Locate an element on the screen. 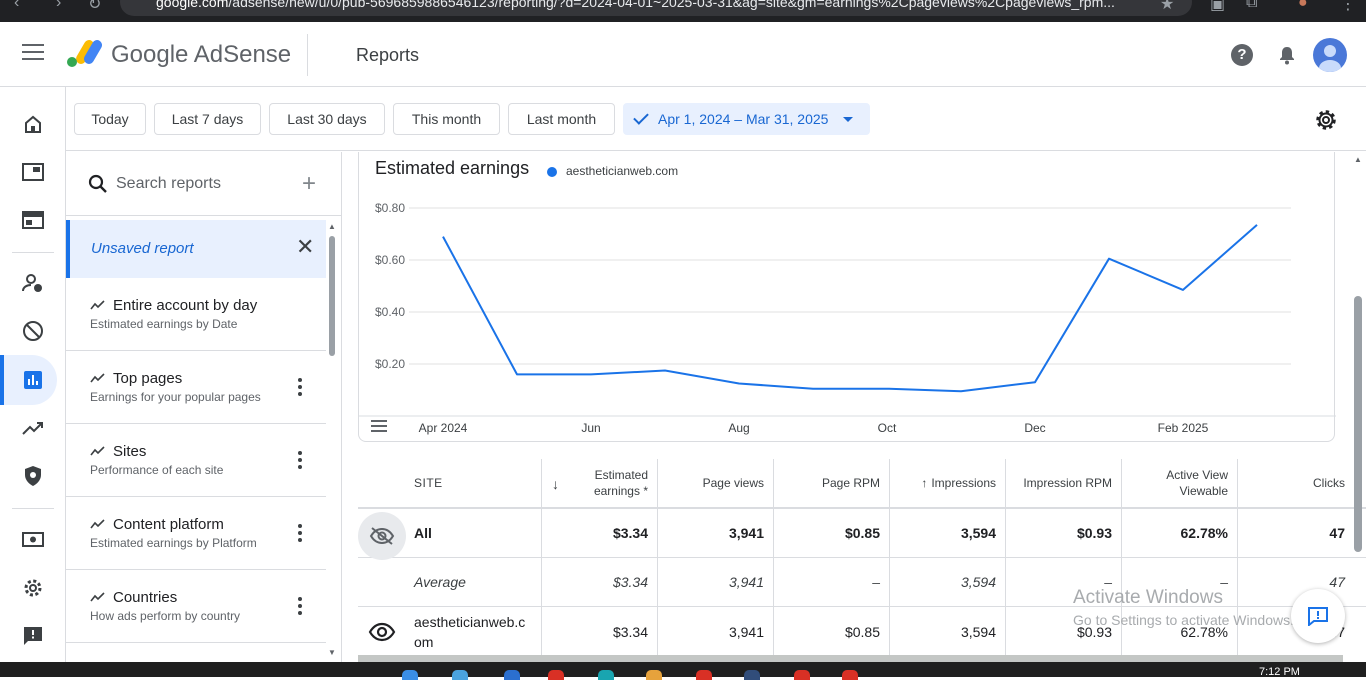 Image resolution: width=1366 pixels, height=680 pixels. feedback-chat-button is located at coordinates (1318, 616).